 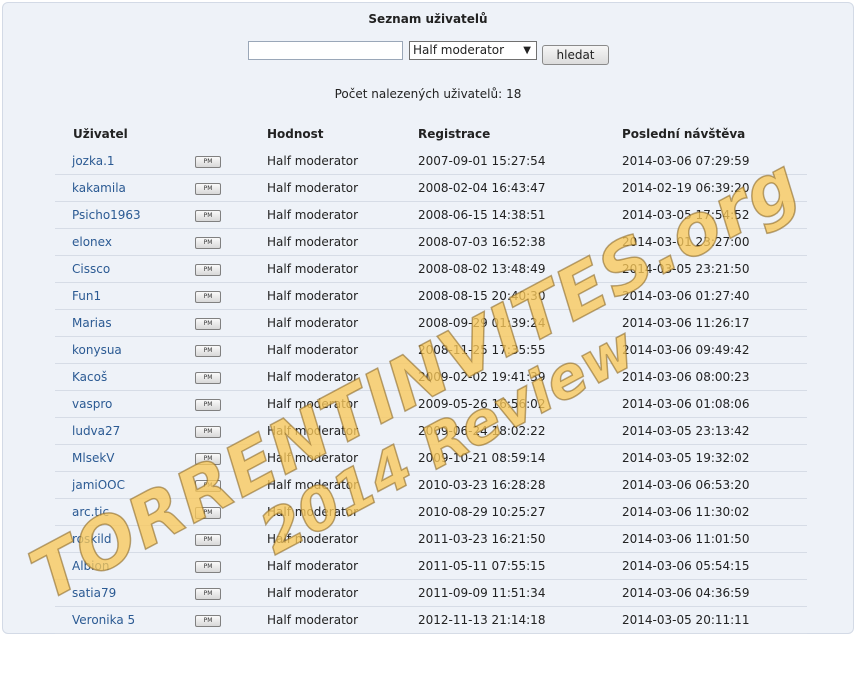 I want to click on user-link: Psicho1963, so click(x=106, y=215).